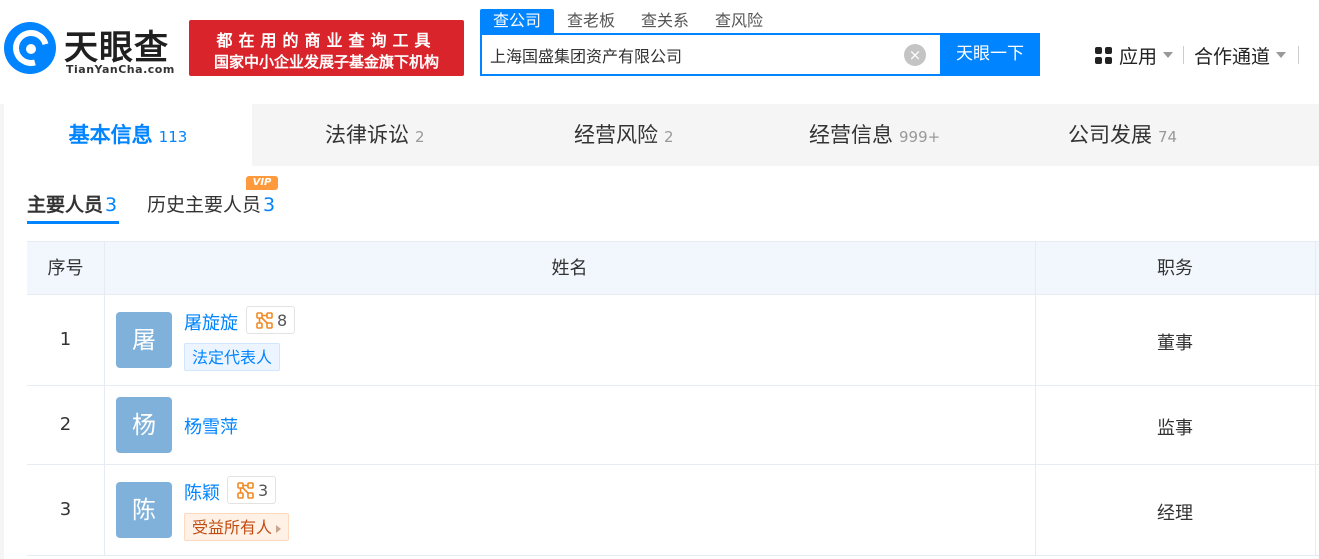 This screenshot has width=1319, height=559. What do you see at coordinates (915, 55) in the screenshot?
I see `clear-search-icon: ×` at bounding box center [915, 55].